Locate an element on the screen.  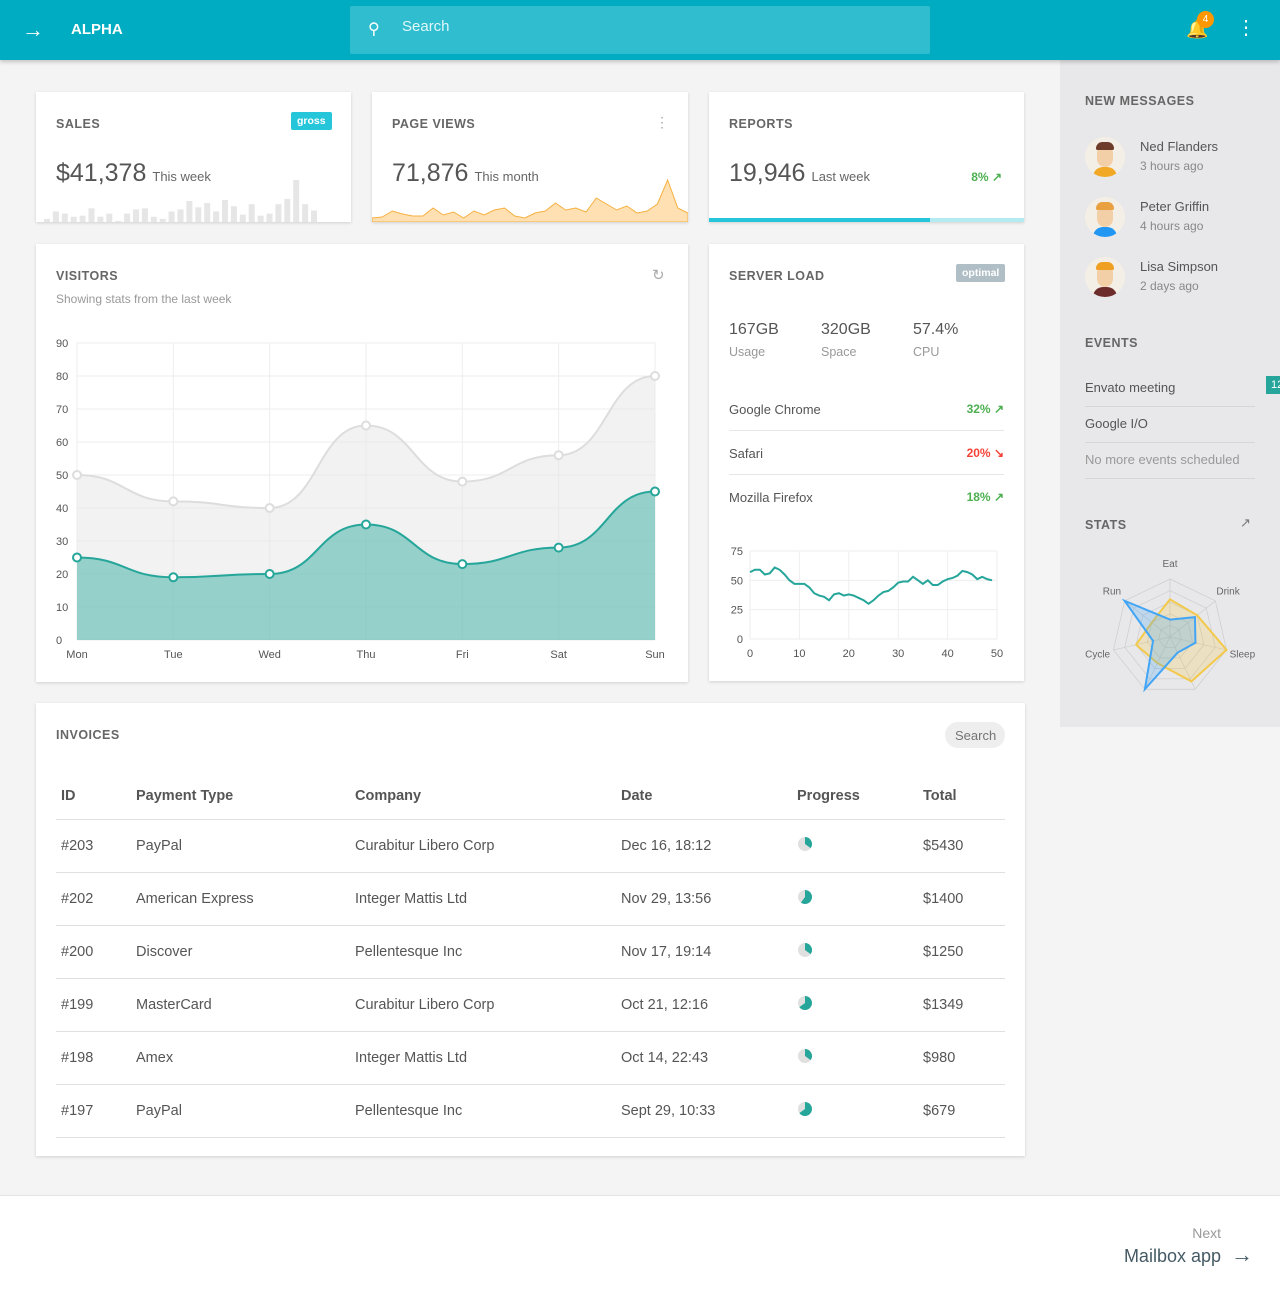
search-bar: ⚲ is located at coordinates (640, 30).